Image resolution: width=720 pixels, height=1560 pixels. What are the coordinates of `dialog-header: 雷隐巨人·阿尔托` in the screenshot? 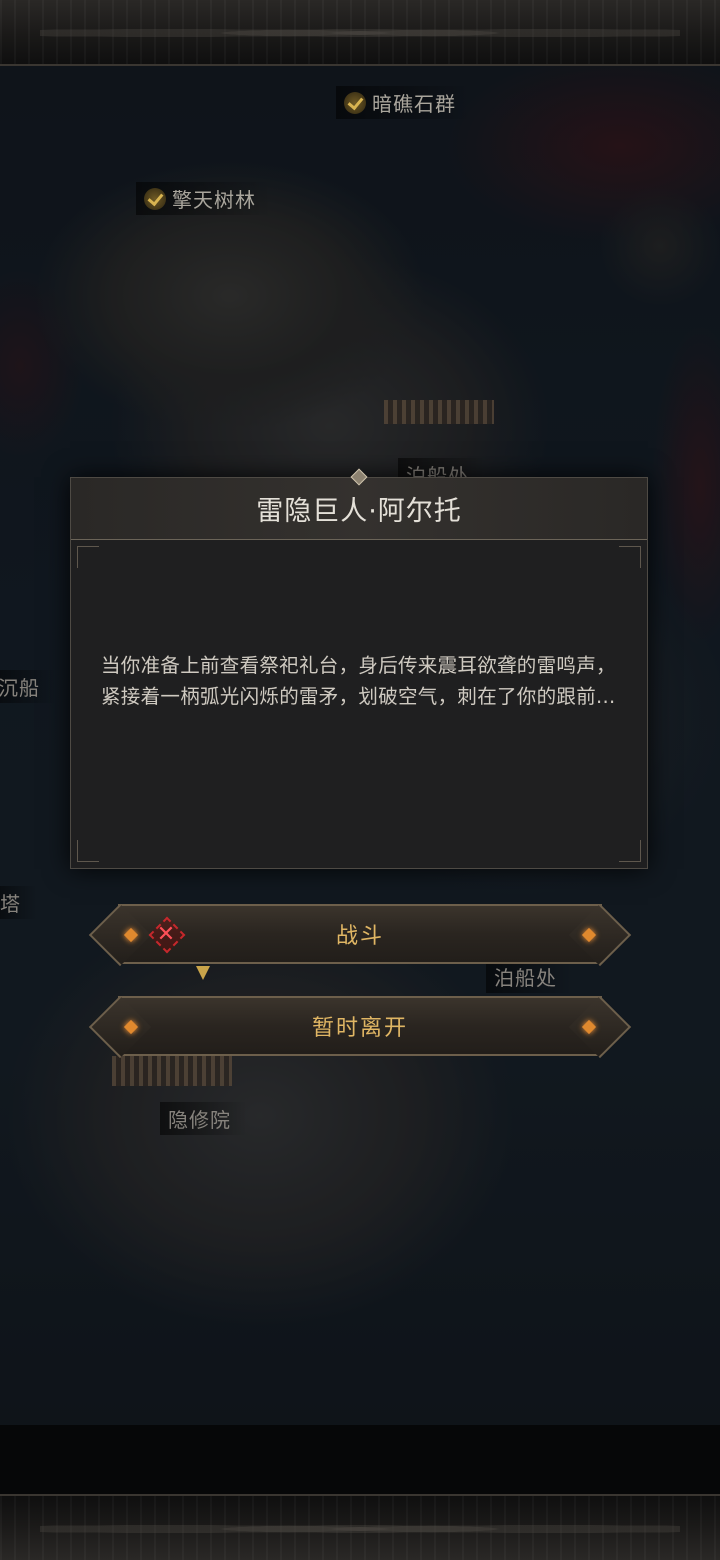 It's located at (359, 504).